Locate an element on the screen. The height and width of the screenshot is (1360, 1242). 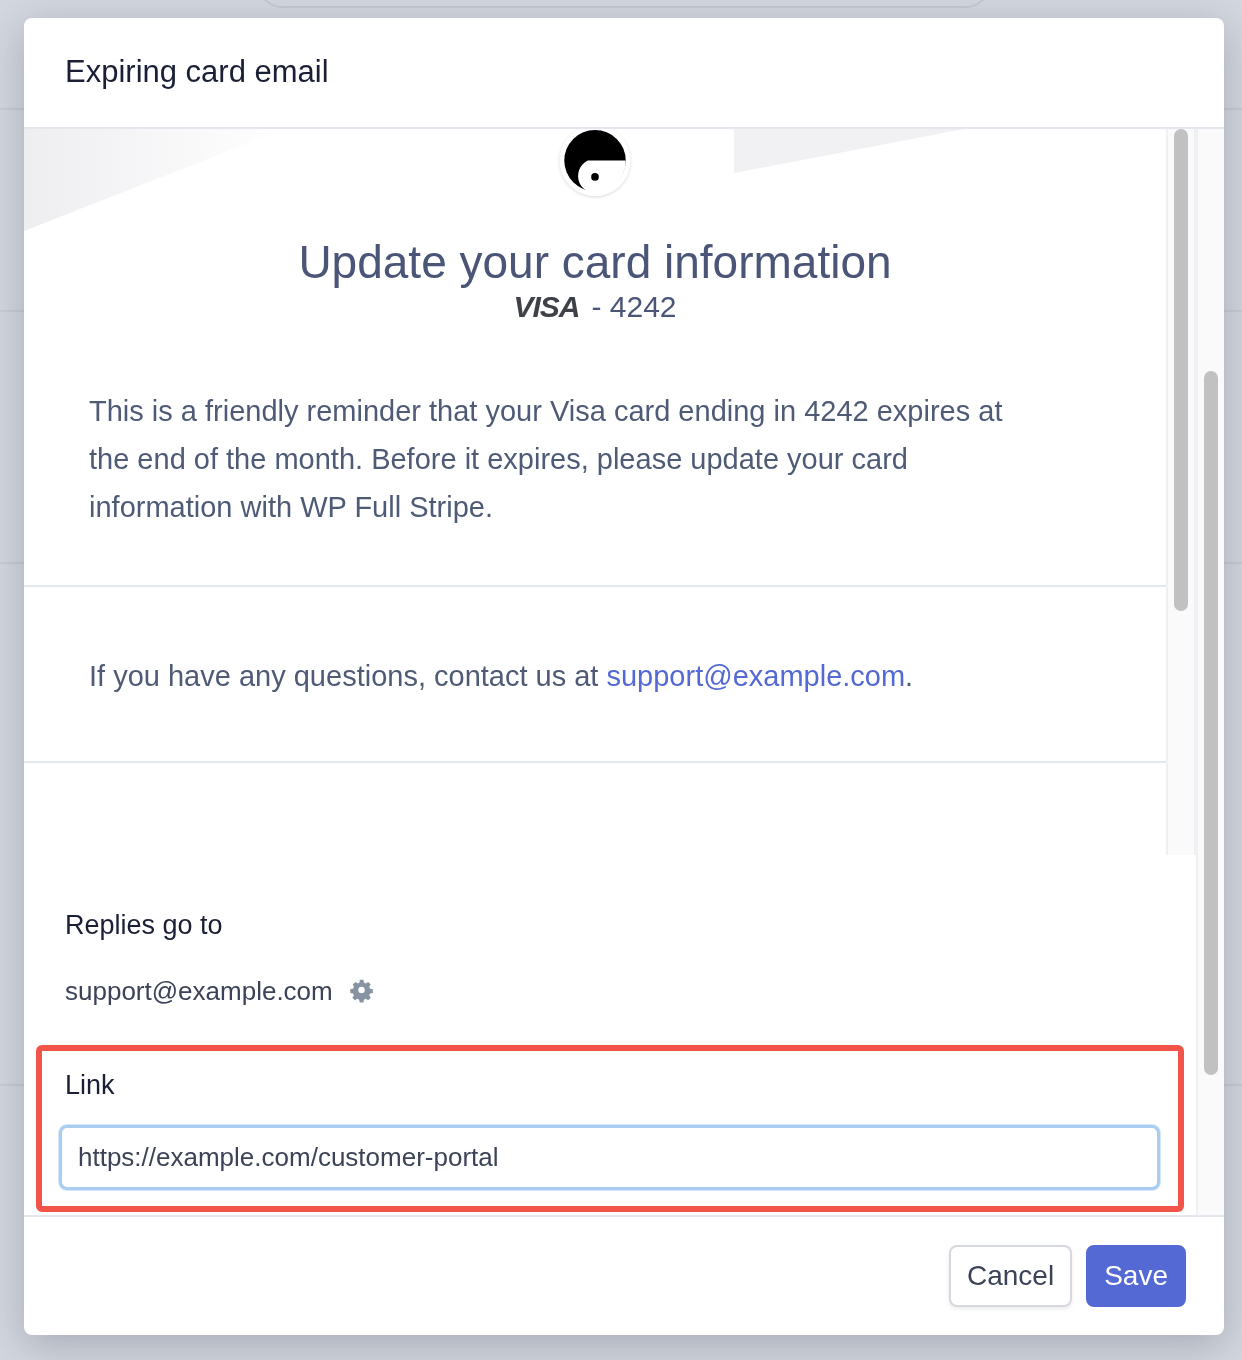
link-input-field: https://example.com/customer-portal is located at coordinates (609, 1157).